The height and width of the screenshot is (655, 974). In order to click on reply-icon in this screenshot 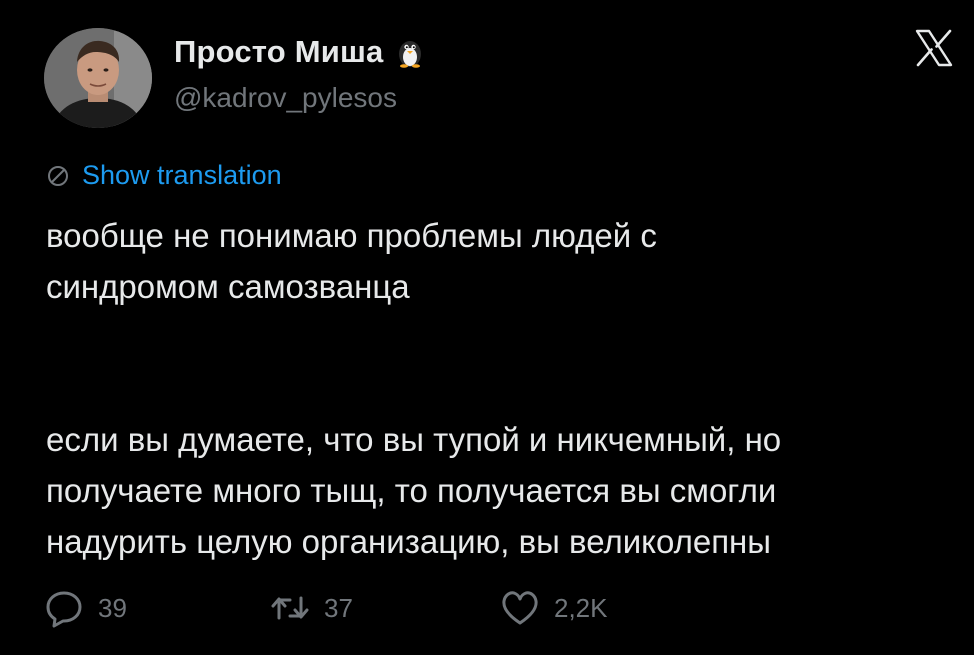, I will do `click(64, 609)`.